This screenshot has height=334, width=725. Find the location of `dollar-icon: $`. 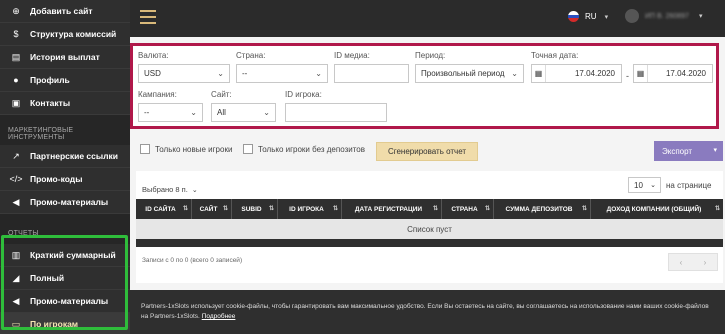

dollar-icon: $ is located at coordinates (16, 34).